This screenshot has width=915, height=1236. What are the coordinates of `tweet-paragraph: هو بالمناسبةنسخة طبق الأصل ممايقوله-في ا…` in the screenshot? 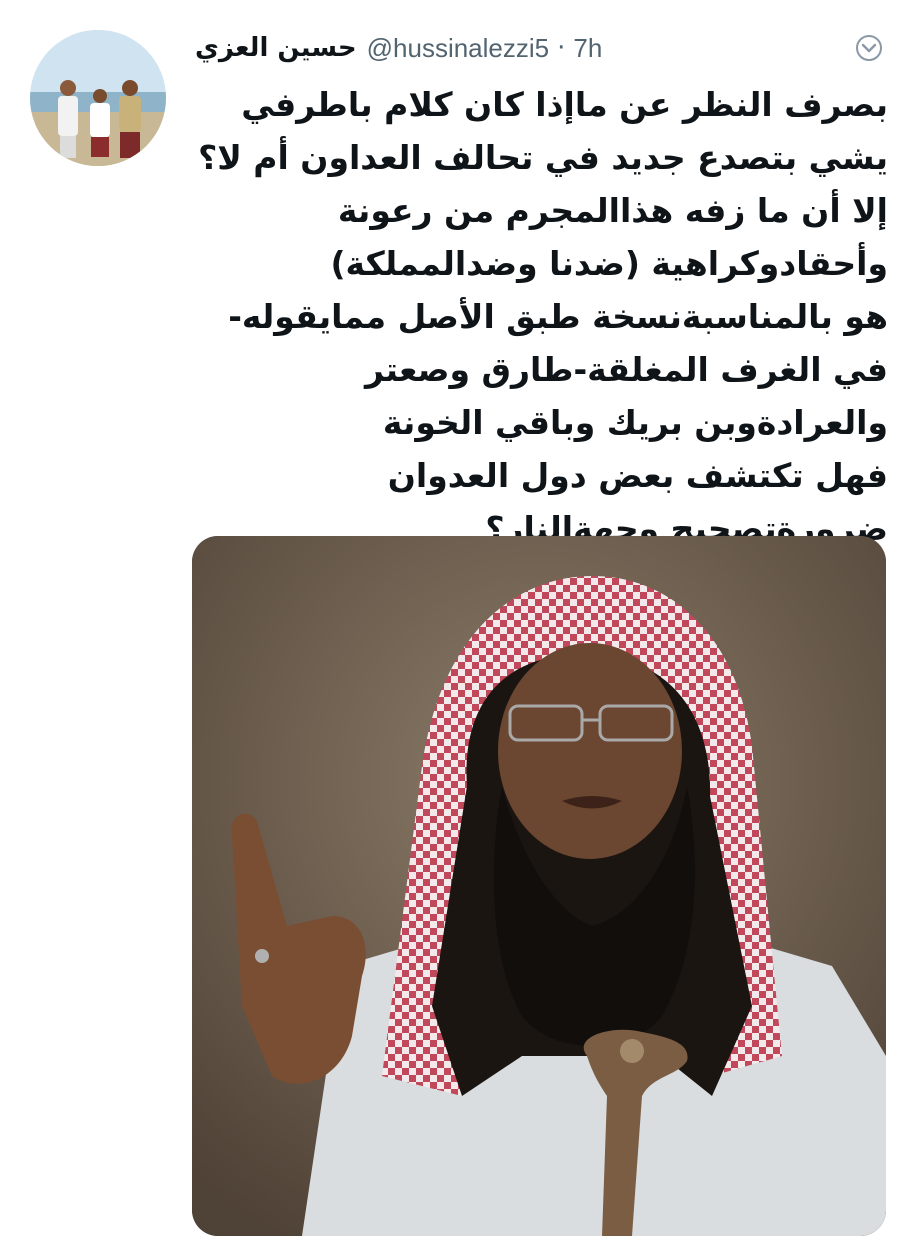 It's located at (558, 369).